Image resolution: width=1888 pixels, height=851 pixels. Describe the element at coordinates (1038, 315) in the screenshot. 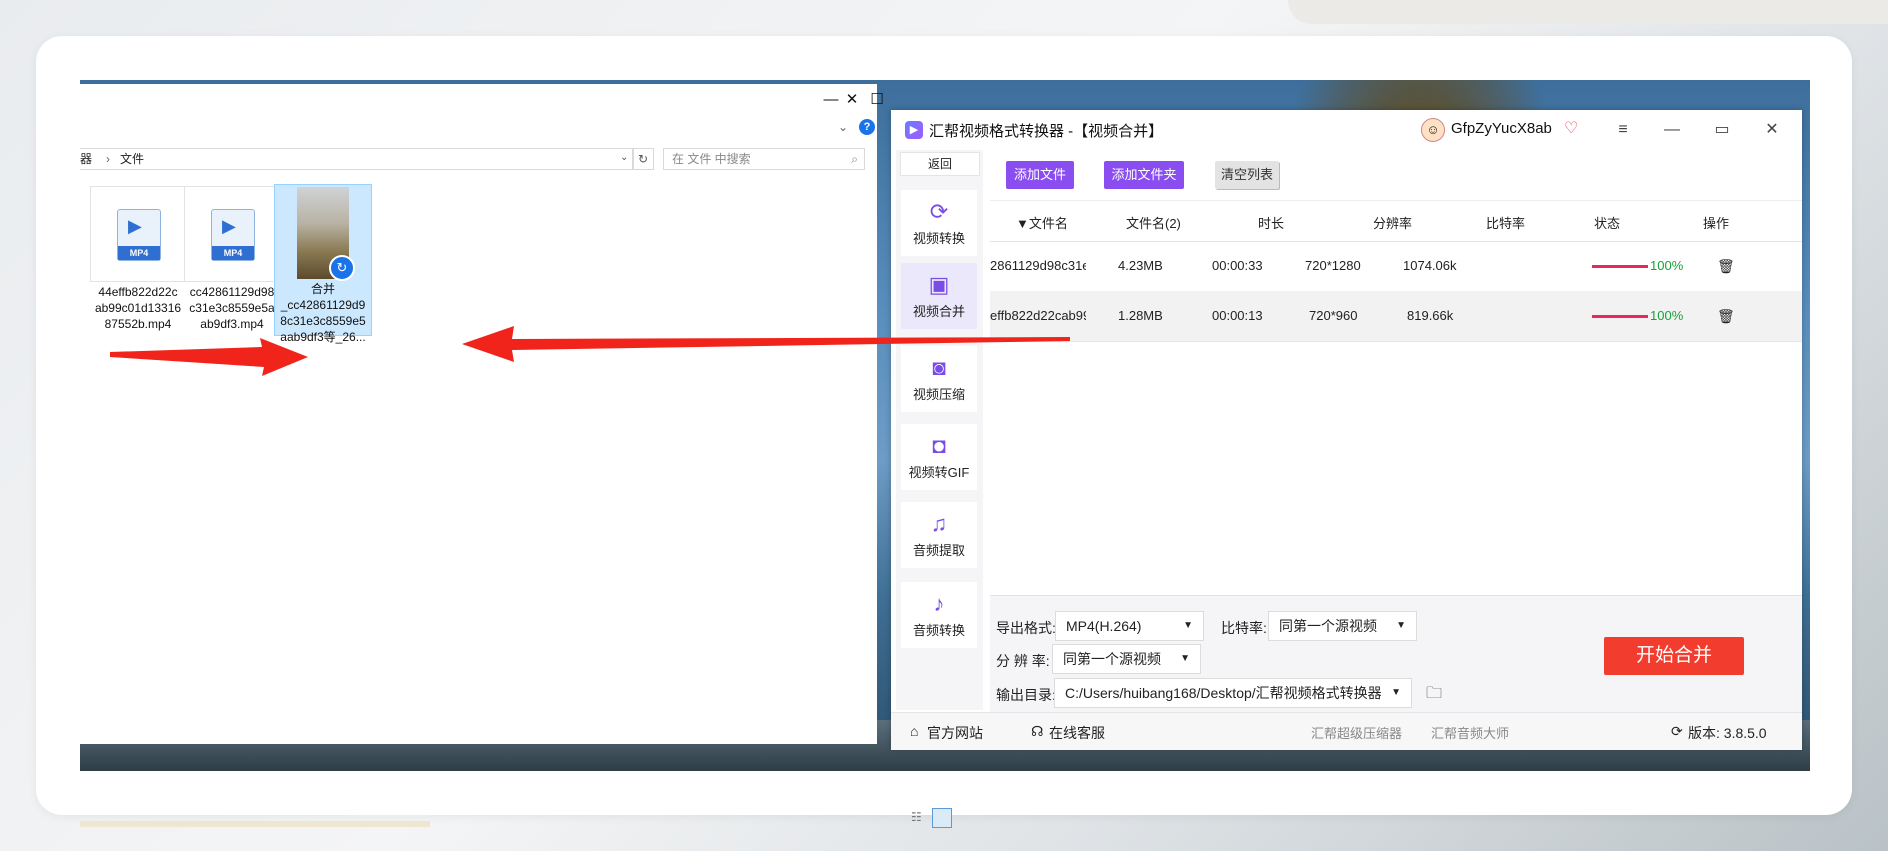

I see `cell-filename: effb822d22cab99c01` at that location.